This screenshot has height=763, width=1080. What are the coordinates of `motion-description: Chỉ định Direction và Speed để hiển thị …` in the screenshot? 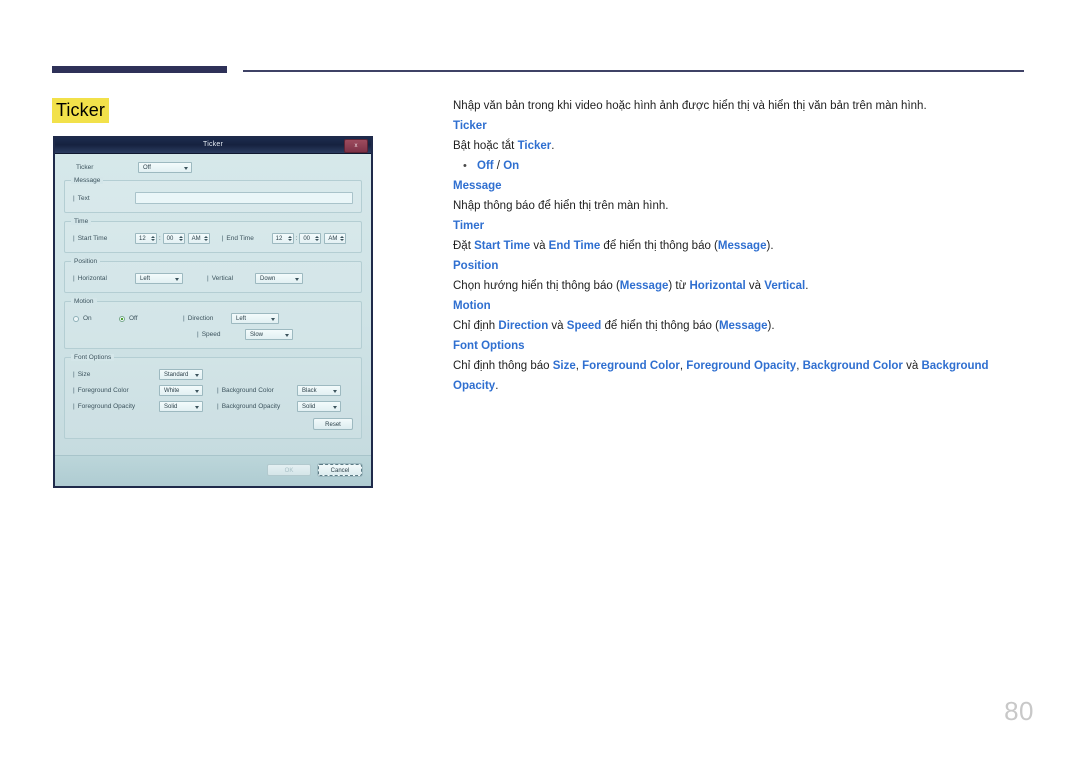 It's located at (614, 326).